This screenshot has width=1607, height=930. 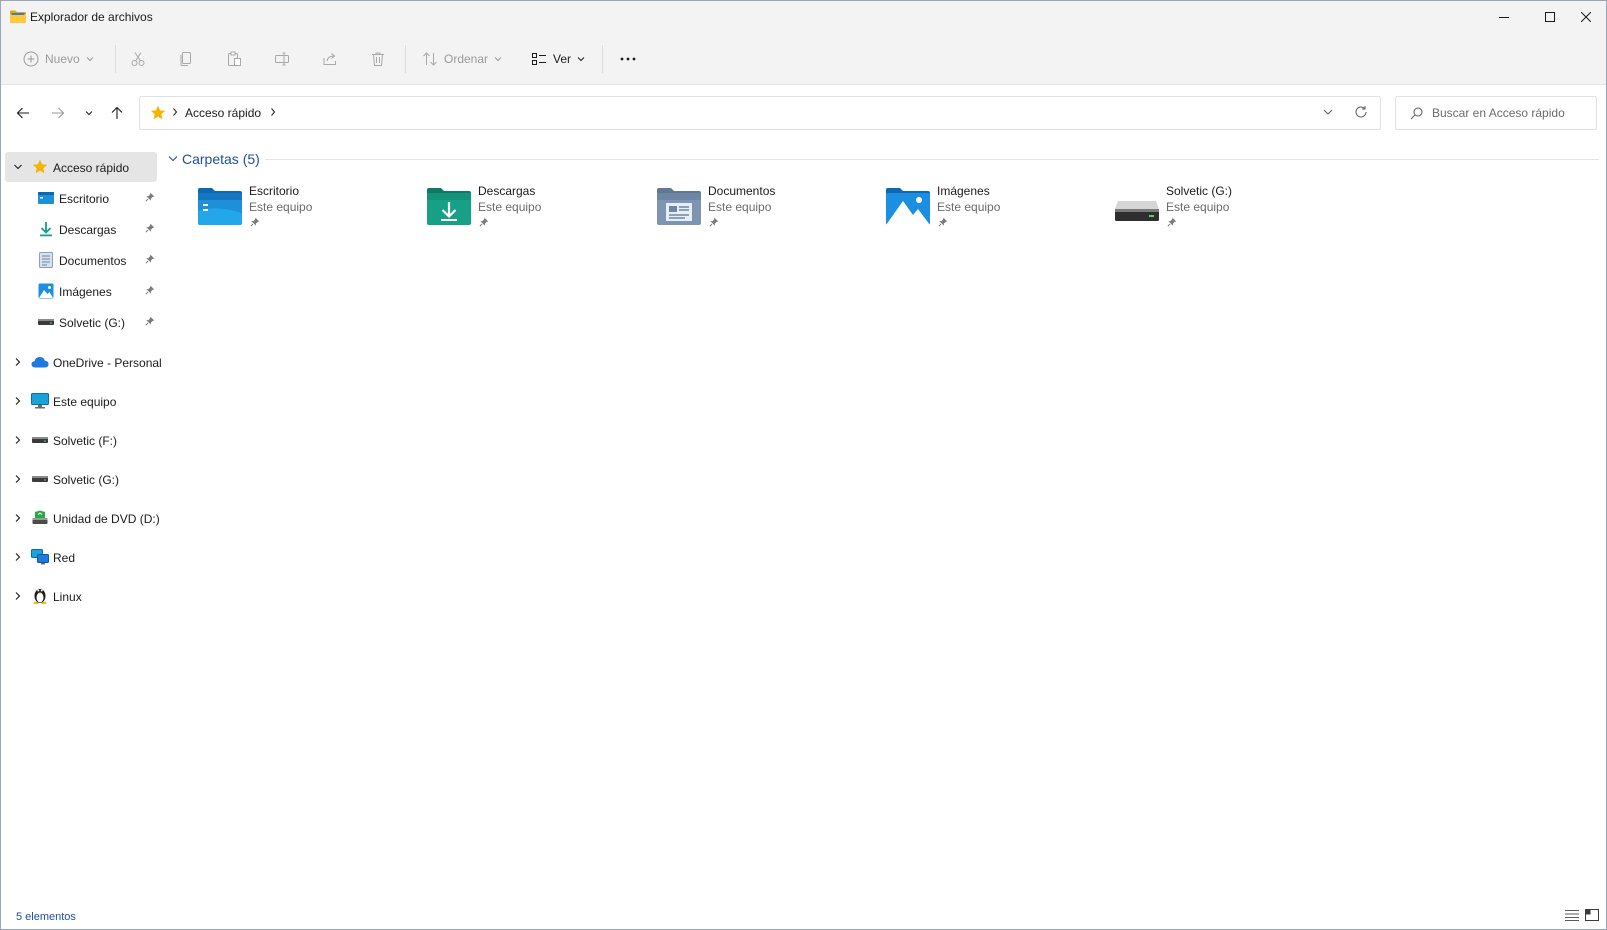 I want to click on star-icon, so click(x=40, y=167).